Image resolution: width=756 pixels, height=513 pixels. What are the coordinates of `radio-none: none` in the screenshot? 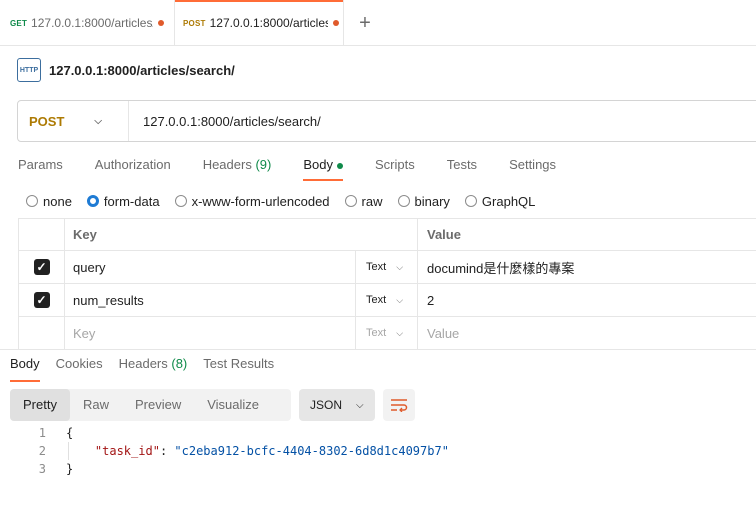 It's located at (49, 201).